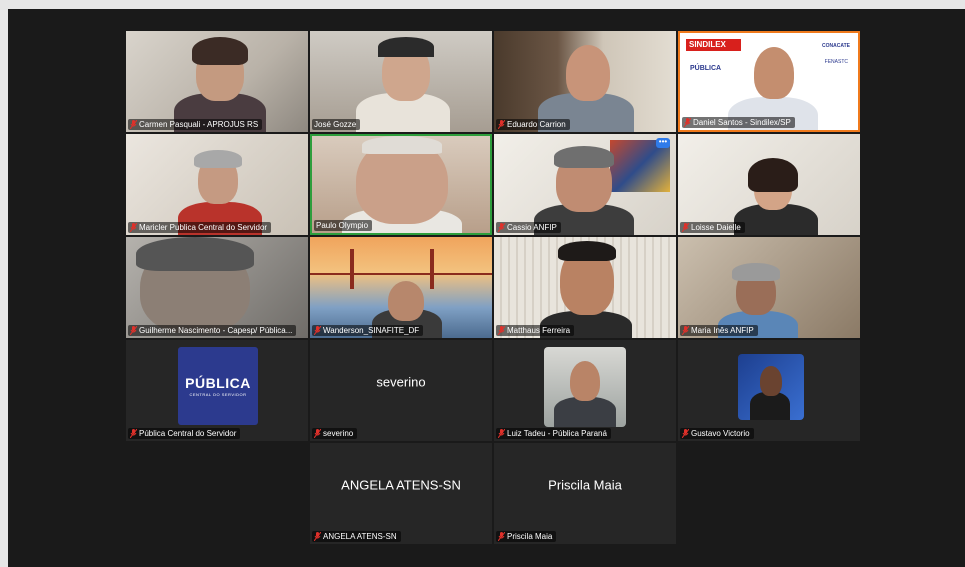 This screenshot has height=567, width=965. I want to click on participant-tile: Loisse Daielle, so click(769, 184).